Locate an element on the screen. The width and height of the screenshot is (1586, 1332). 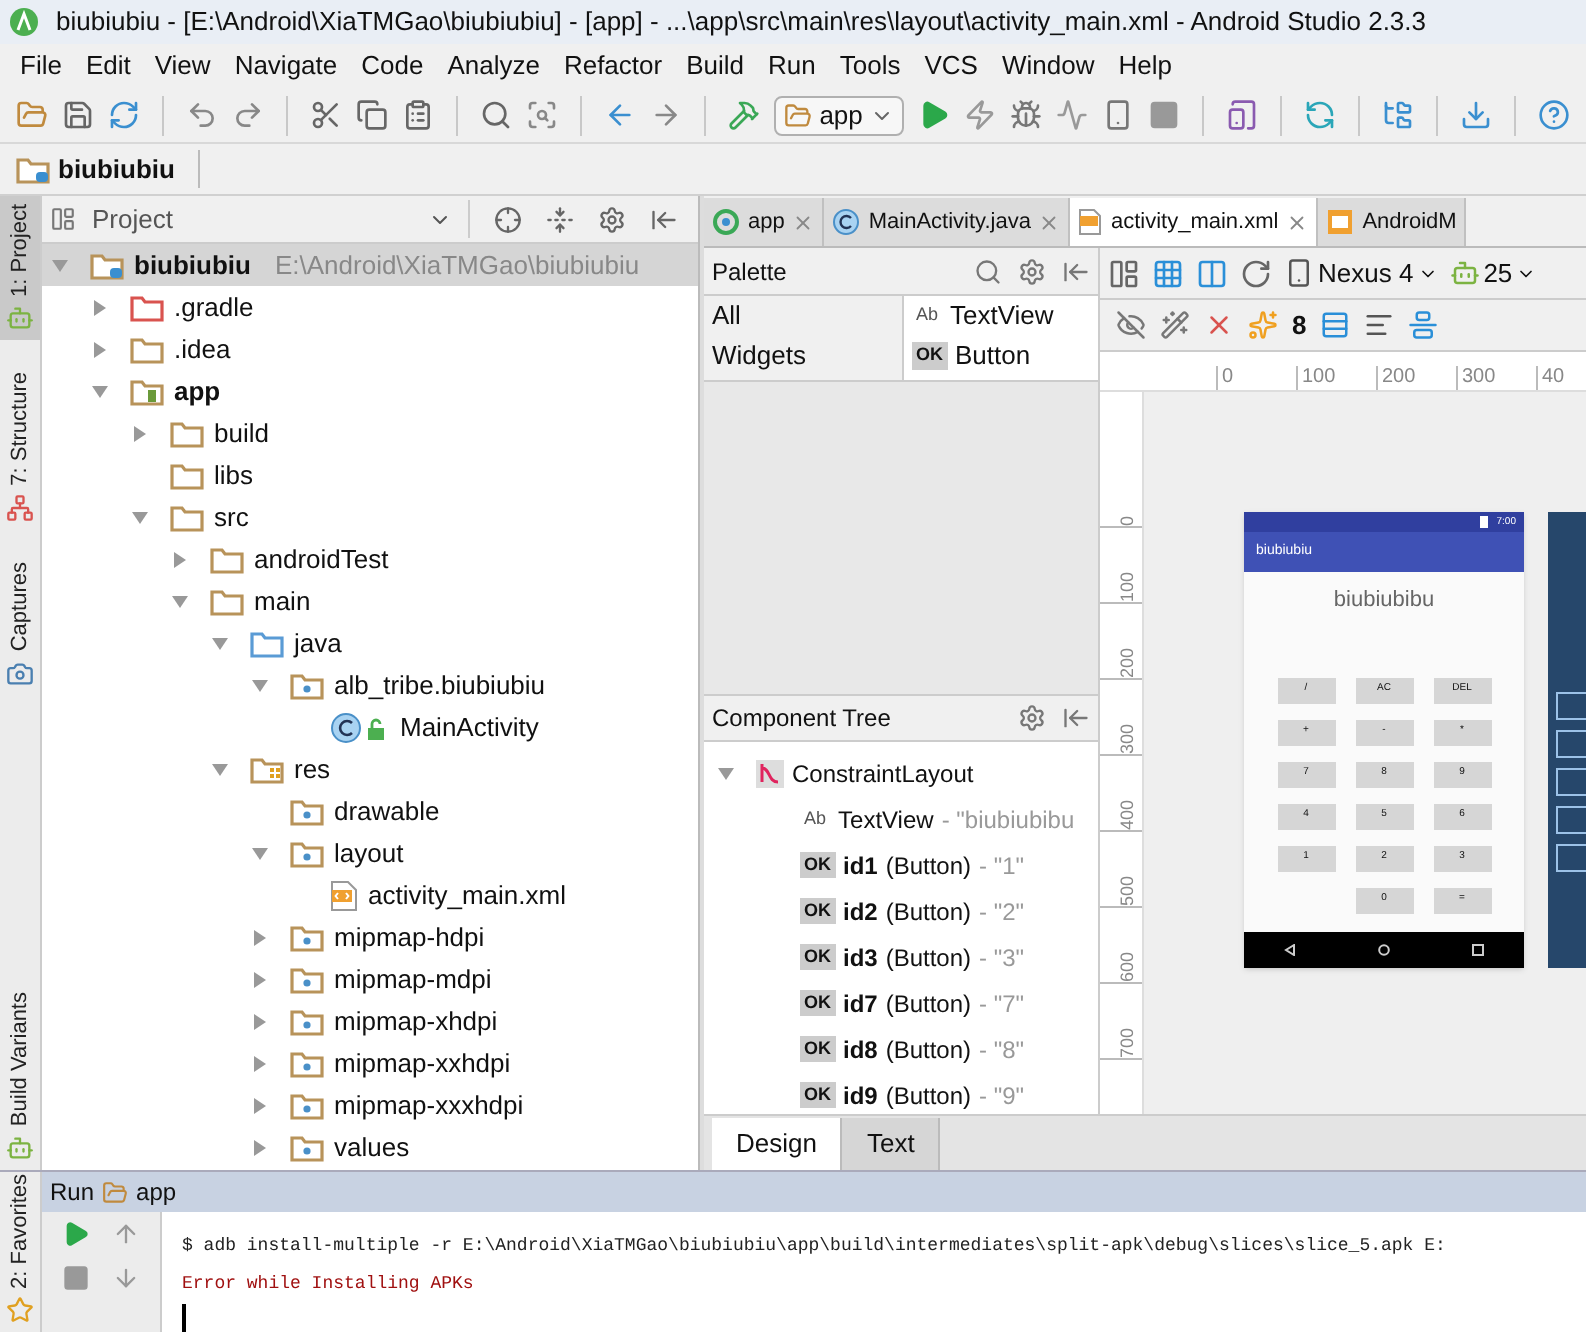
locate-icon is located at coordinates (508, 219).